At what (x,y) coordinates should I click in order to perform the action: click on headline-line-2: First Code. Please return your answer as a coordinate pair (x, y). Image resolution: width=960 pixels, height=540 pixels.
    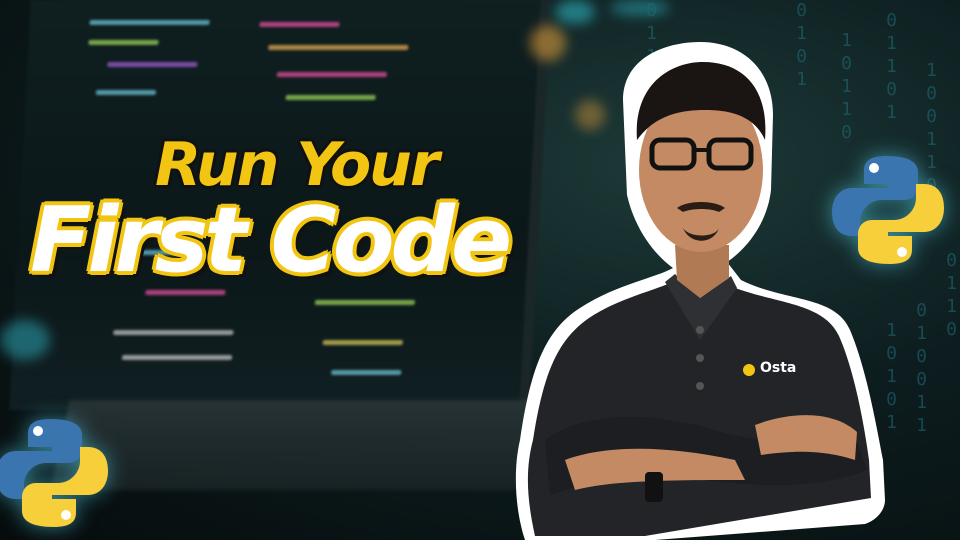
    Looking at the image, I should click on (271, 240).